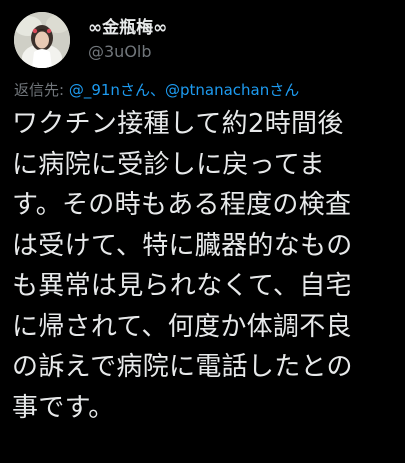  Describe the element at coordinates (182, 286) in the screenshot. I see `tweet-text-line: も異常は見られなくて、自宅` at that location.